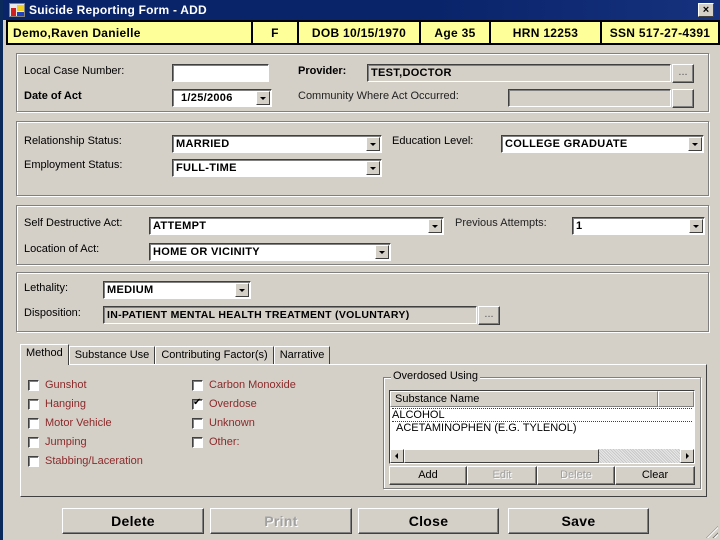 The height and width of the screenshot is (540, 720). I want to click on patient-hrn: HRN 12253, so click(546, 32).